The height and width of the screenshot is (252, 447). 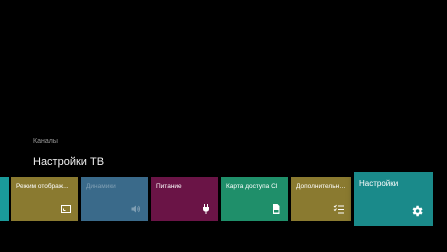 What do you see at coordinates (101, 186) in the screenshot?
I see `tile-label: Динамики` at bounding box center [101, 186].